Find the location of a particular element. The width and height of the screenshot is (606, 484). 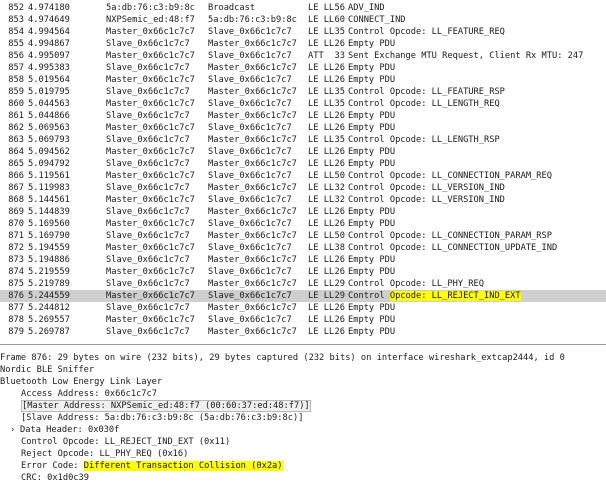

detail-reject-opcode: Reject Opcode: LL_PHY_REQ (0x16) is located at coordinates (303, 454).